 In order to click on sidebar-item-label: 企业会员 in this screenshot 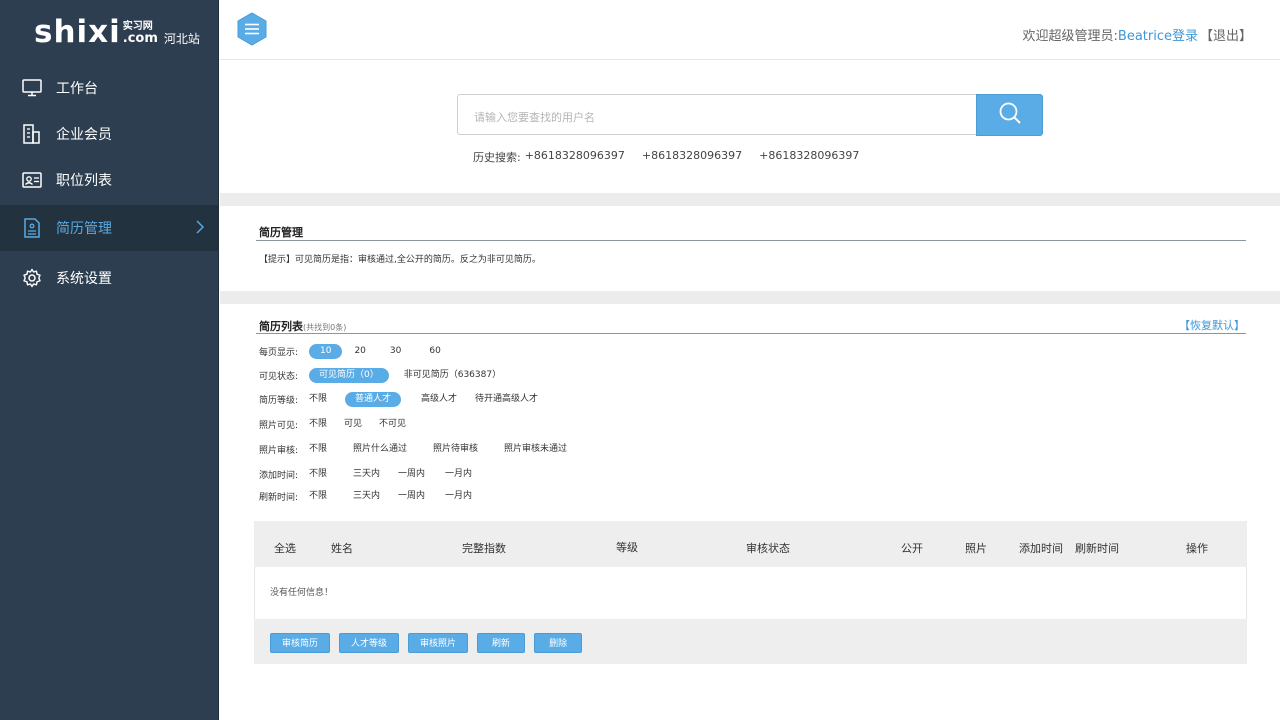, I will do `click(84, 135)`.